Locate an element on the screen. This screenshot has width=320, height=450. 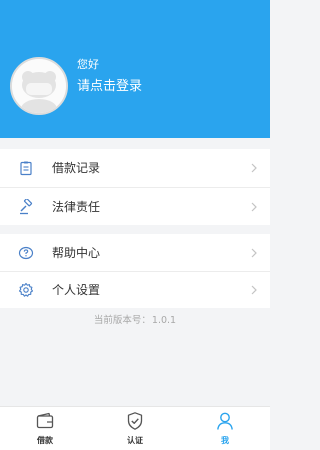
tab-label-verify: 认证 is located at coordinates (135, 440).